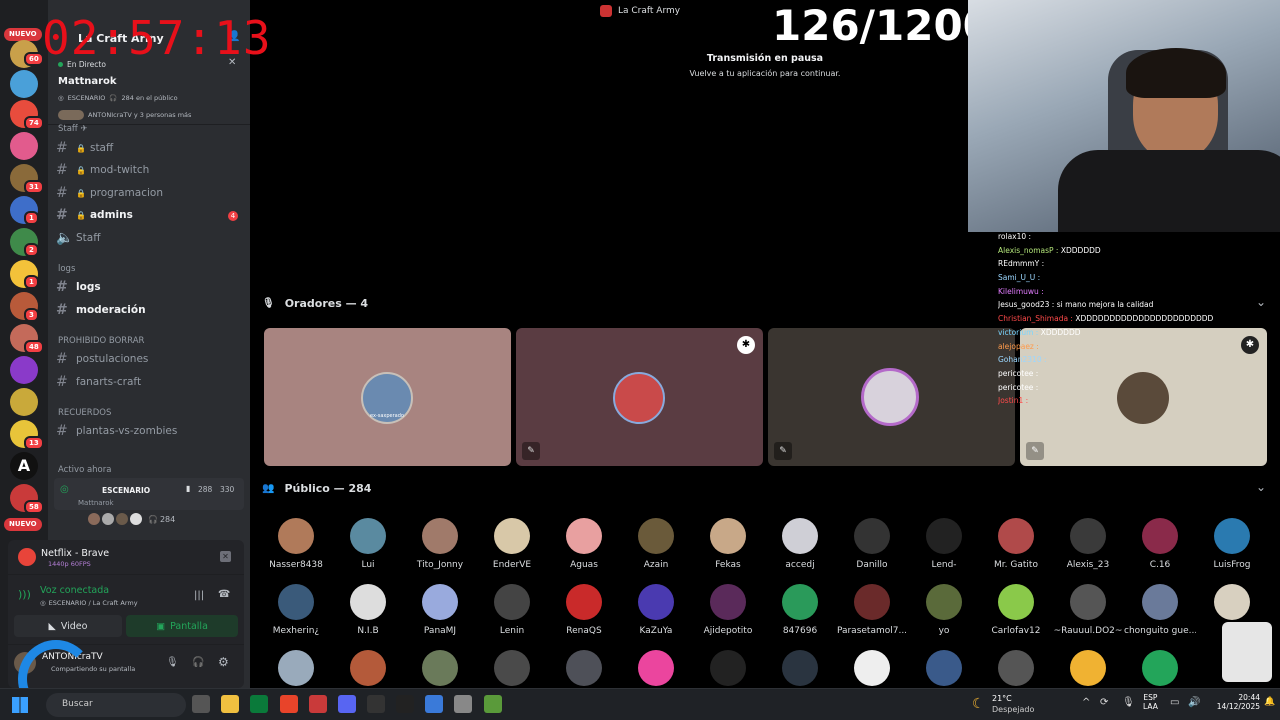  Describe the element at coordinates (259, 704) in the screenshot. I see `store-icon` at that location.